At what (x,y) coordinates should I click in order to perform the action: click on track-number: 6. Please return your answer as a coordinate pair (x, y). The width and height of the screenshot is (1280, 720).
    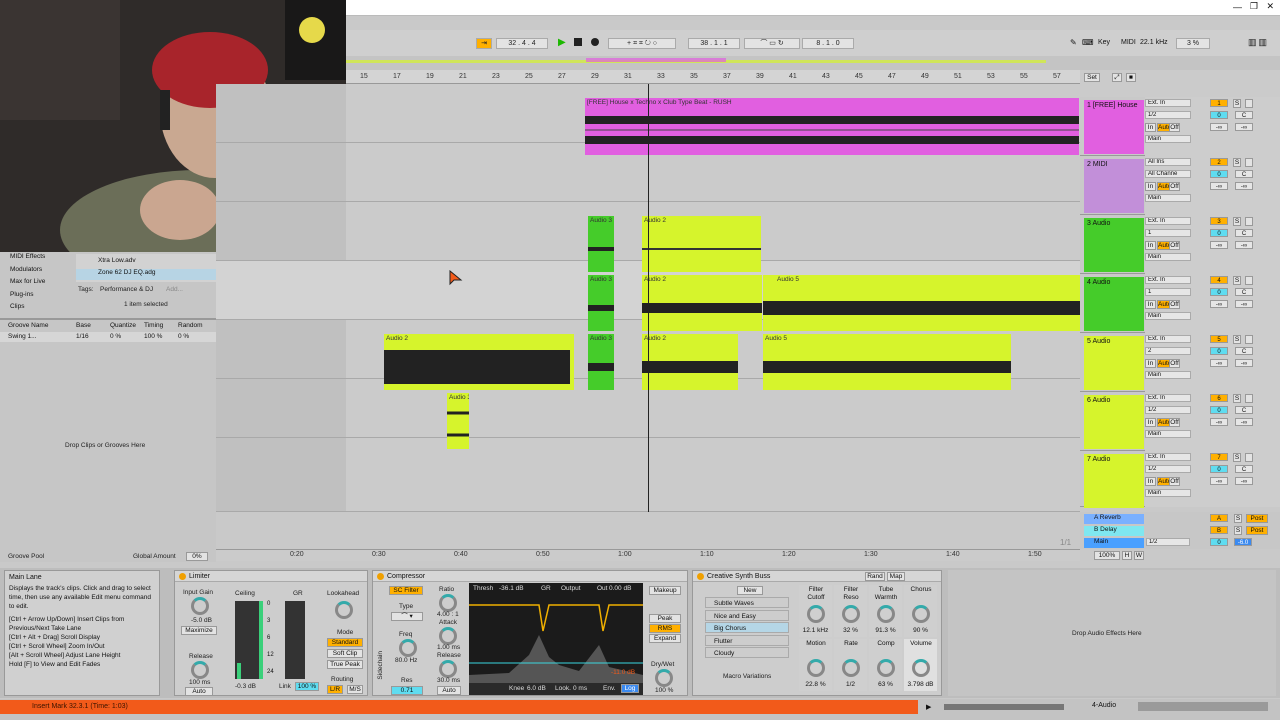
    Looking at the image, I should click on (1219, 398).